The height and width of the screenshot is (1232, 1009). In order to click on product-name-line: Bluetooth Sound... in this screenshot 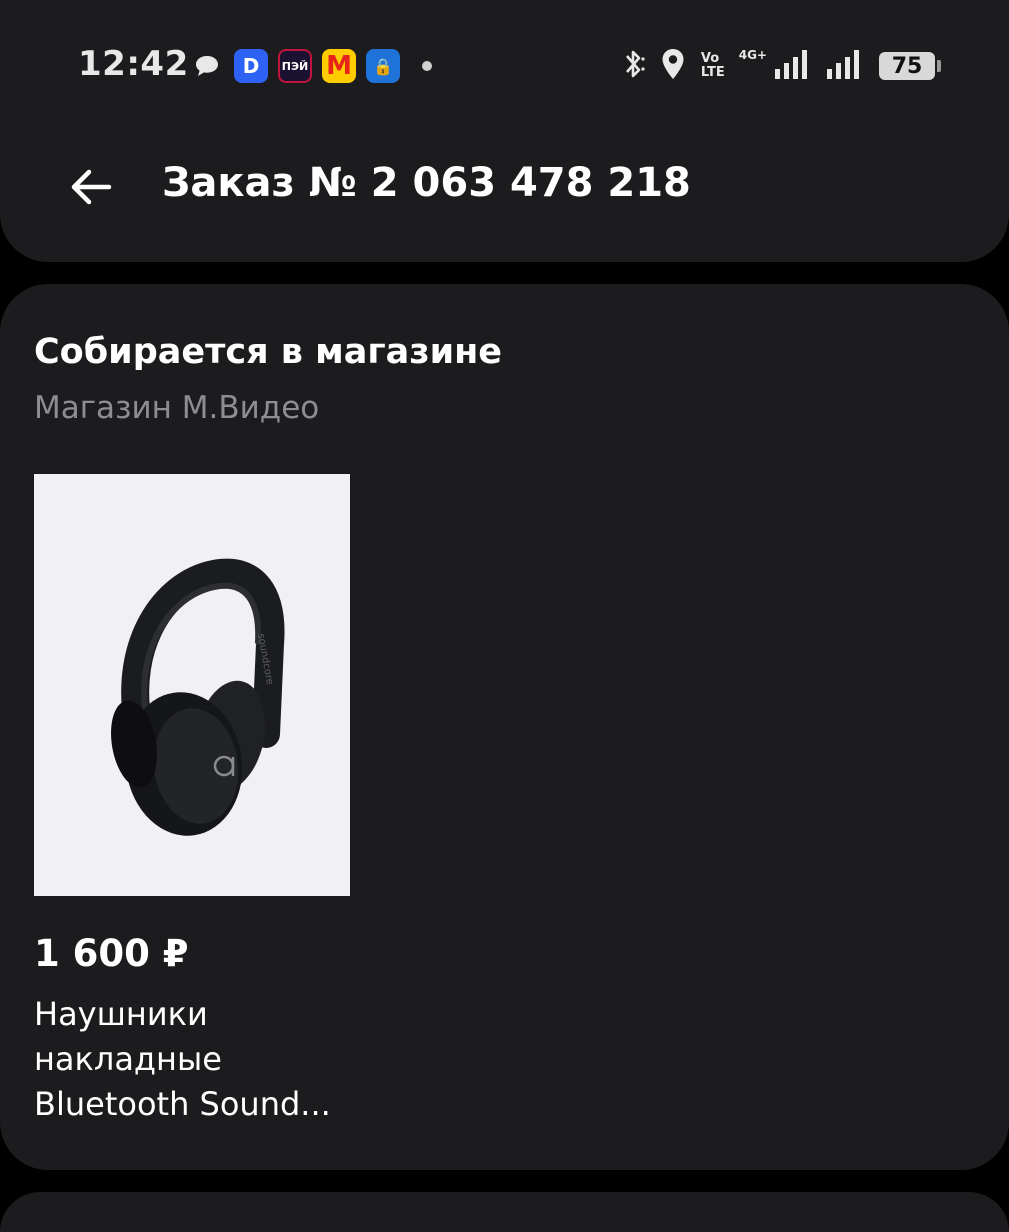, I will do `click(182, 1104)`.